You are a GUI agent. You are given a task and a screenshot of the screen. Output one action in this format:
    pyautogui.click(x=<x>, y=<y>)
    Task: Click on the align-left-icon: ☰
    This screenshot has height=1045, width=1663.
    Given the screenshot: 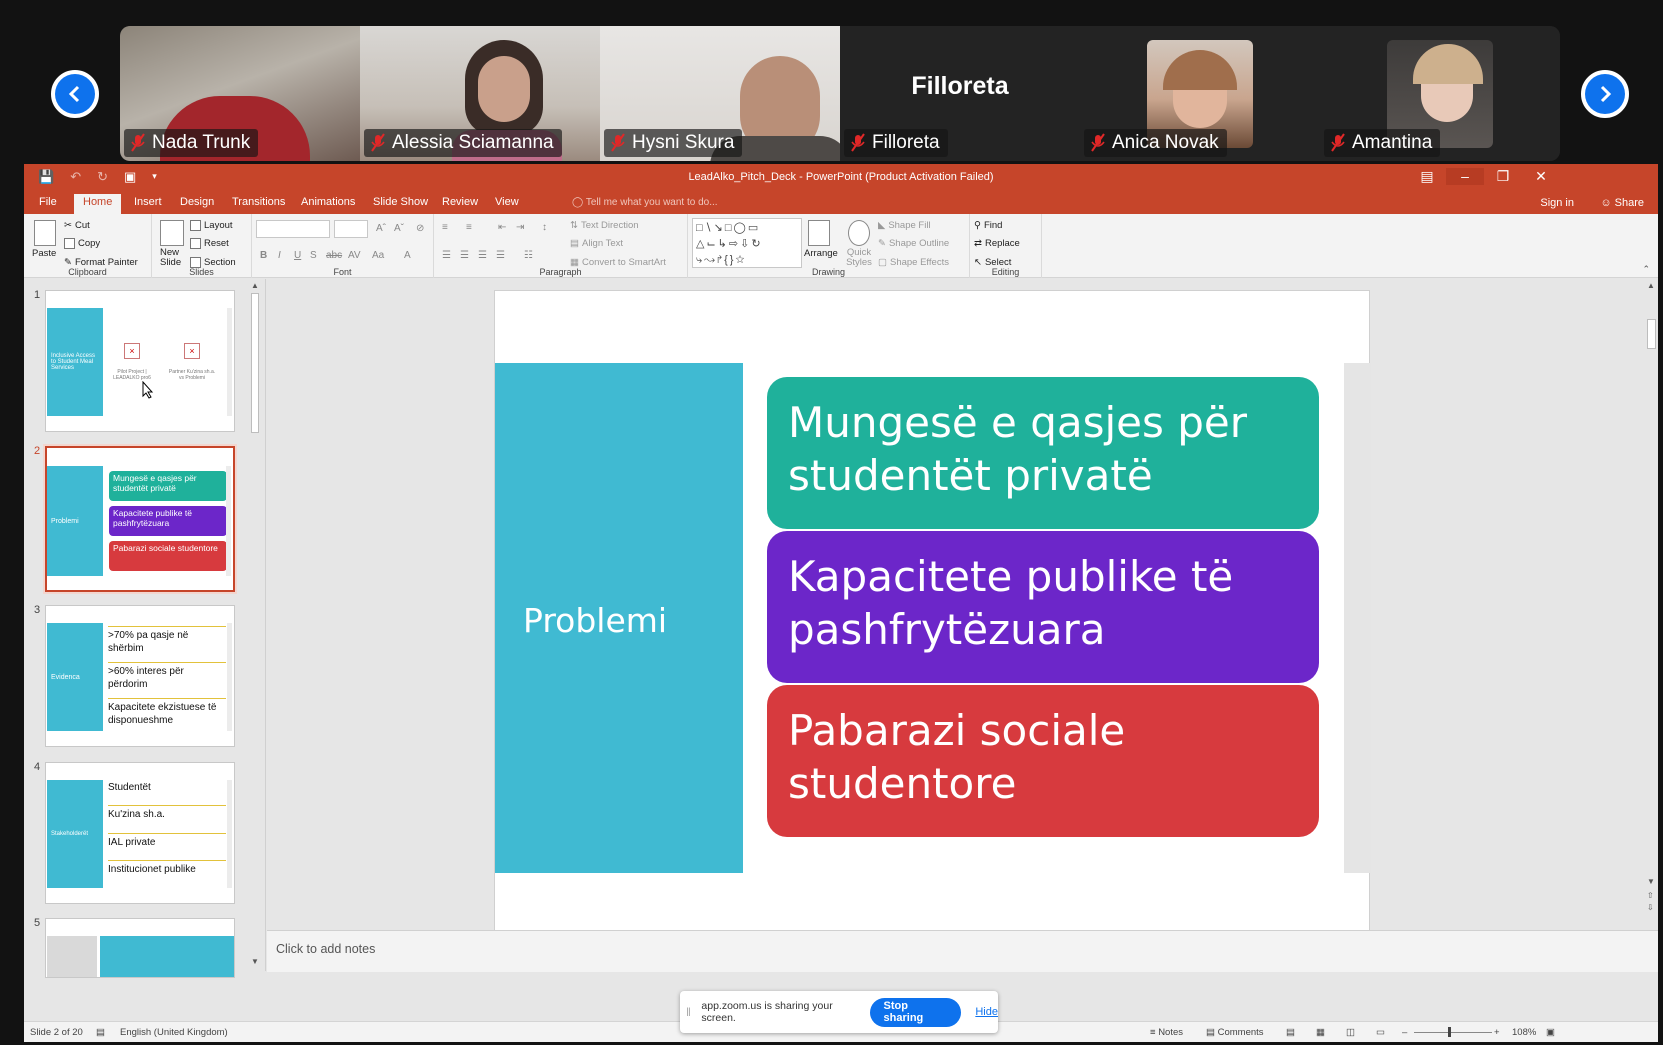 What is the action you would take?
    pyautogui.click(x=446, y=255)
    